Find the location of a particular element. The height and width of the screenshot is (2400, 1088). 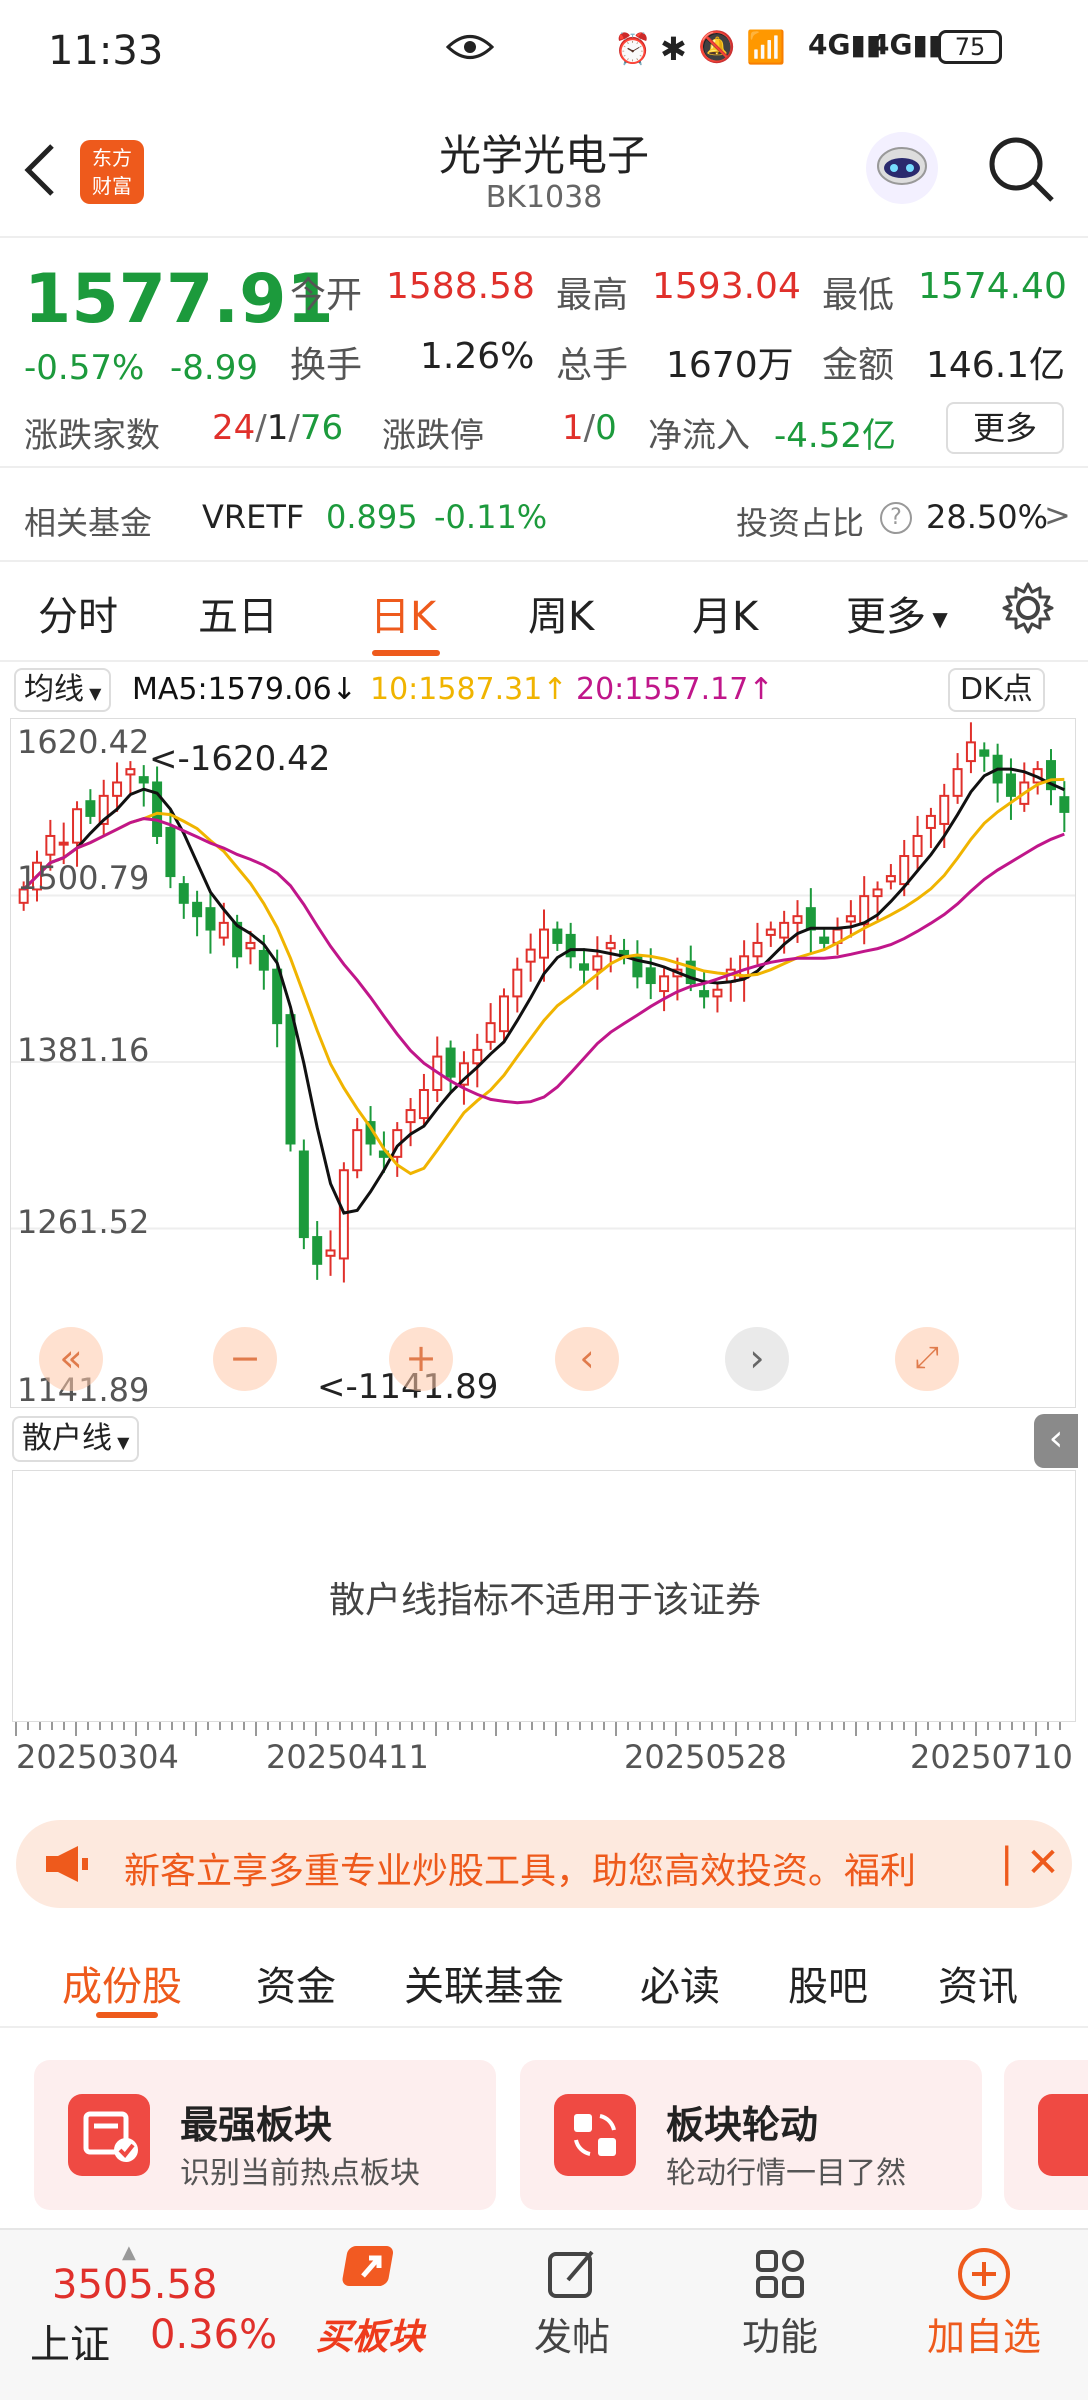

more-button: 更多 is located at coordinates (1005, 428).